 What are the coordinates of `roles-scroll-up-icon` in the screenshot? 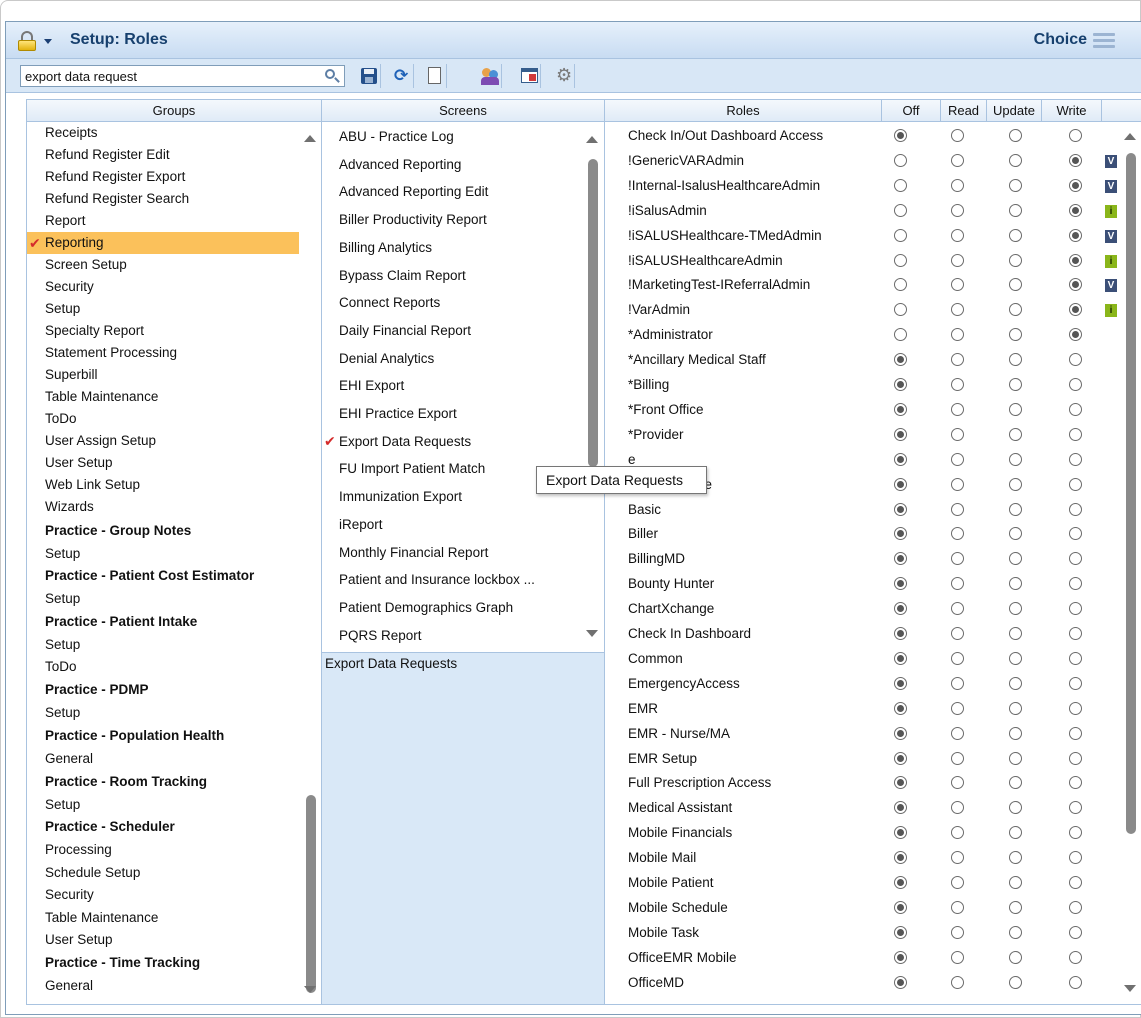 It's located at (1130, 136).